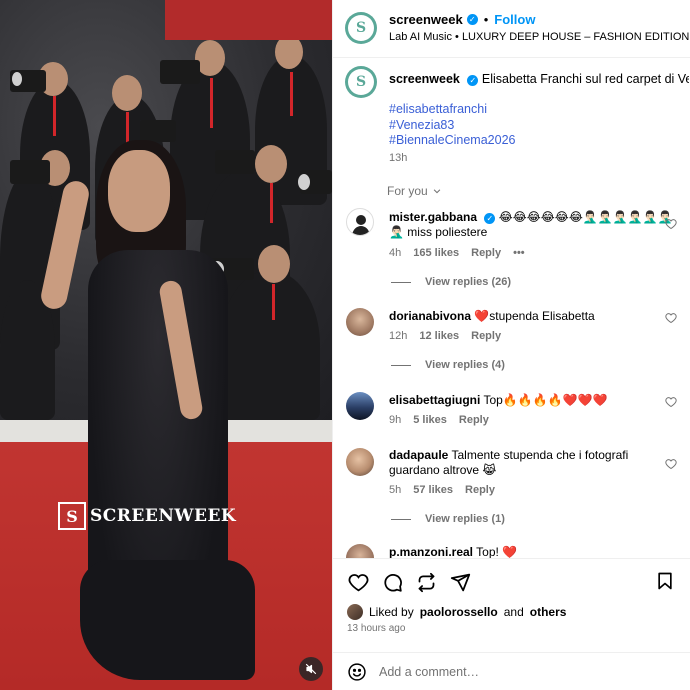 The height and width of the screenshot is (690, 690). I want to click on liked-and: and, so click(513, 612).